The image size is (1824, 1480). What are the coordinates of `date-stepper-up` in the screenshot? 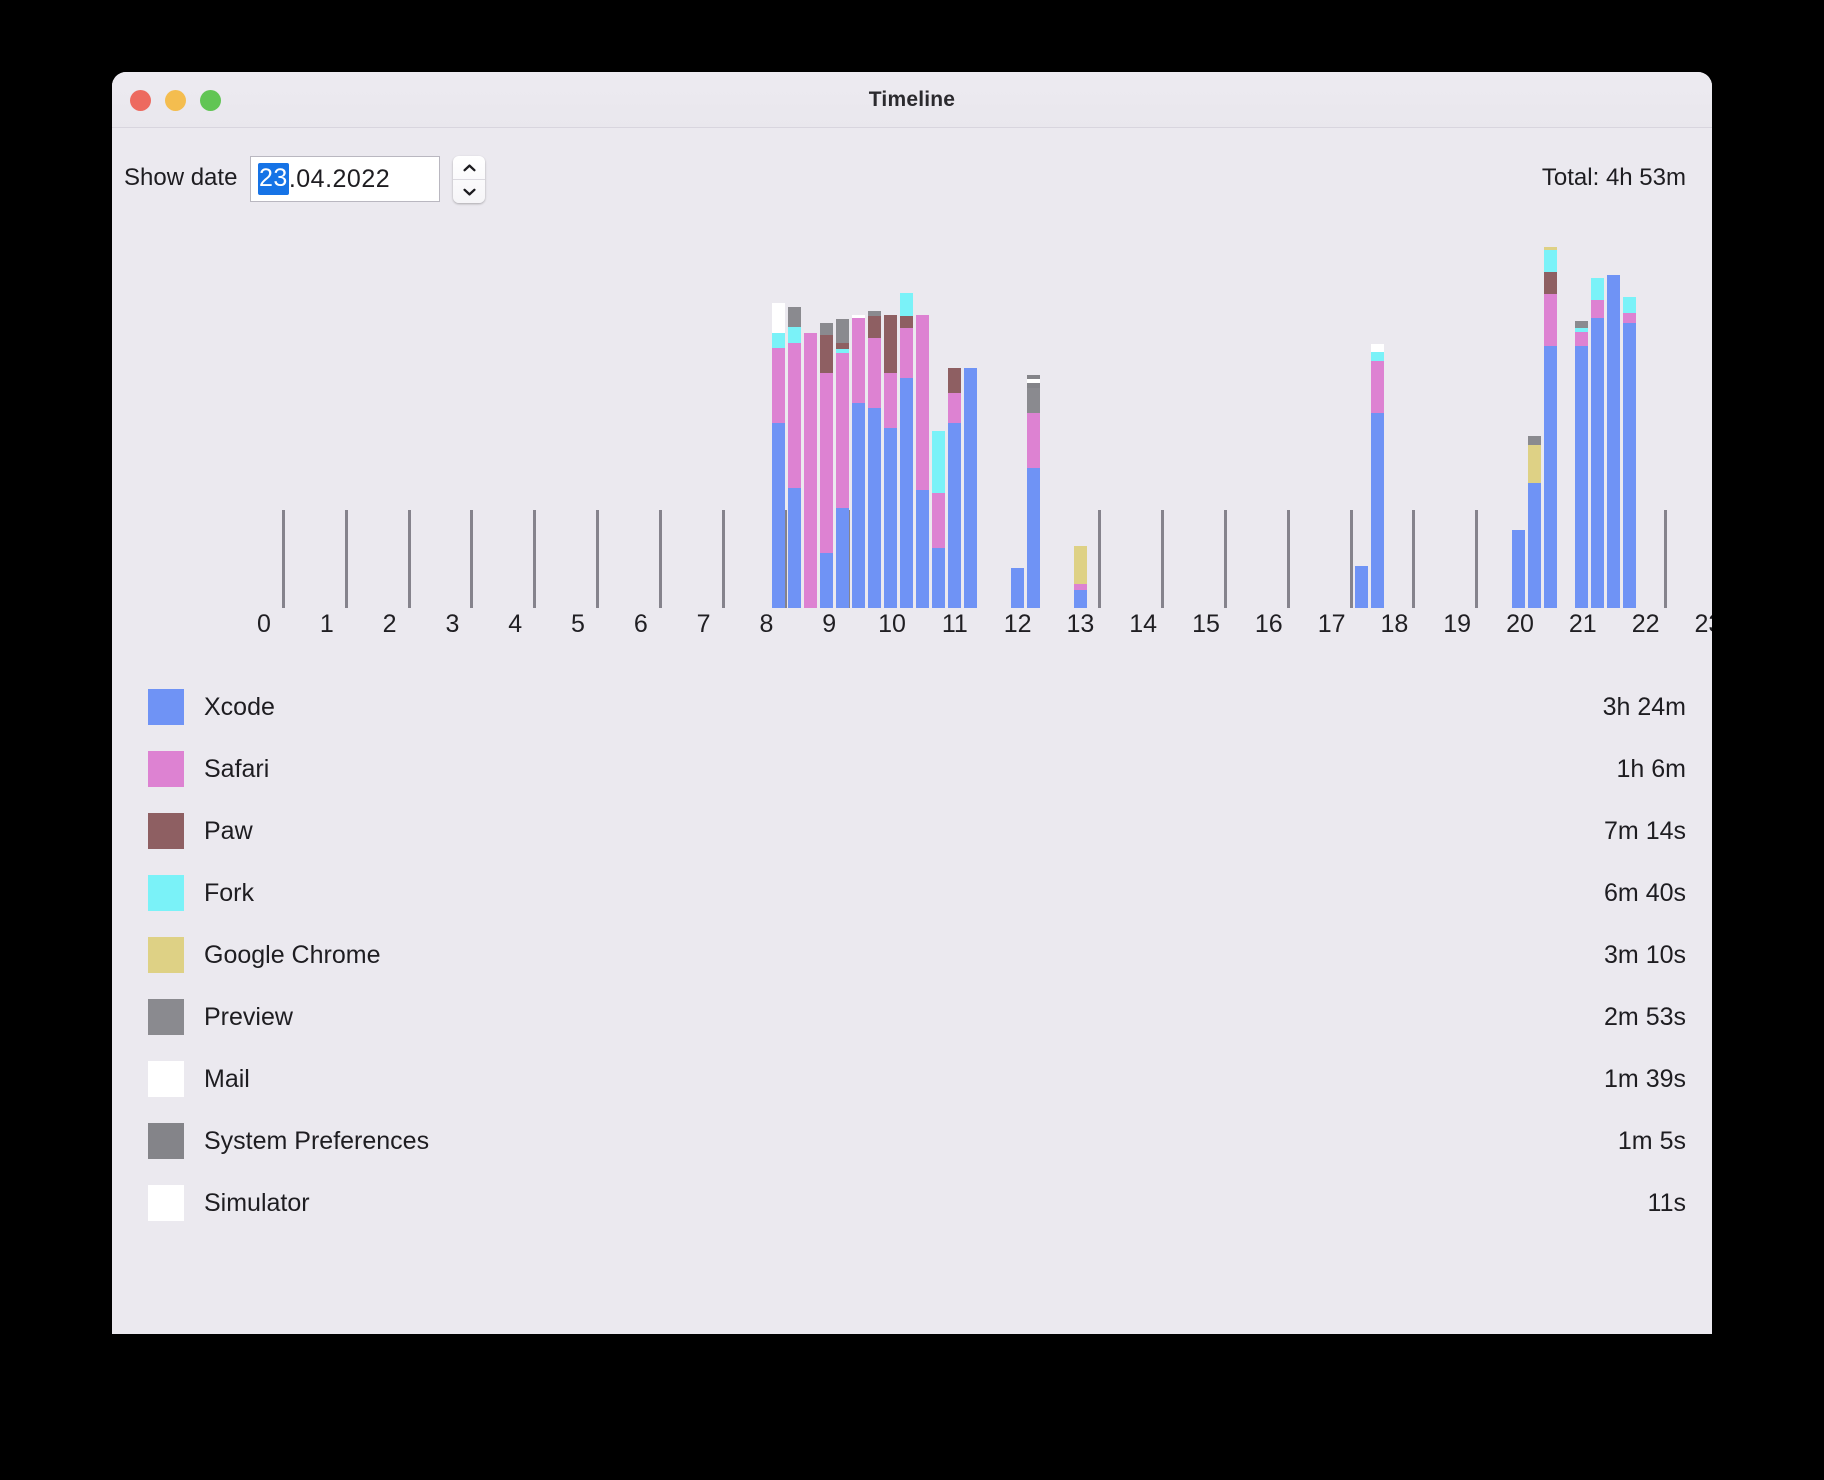 It's located at (469, 168).